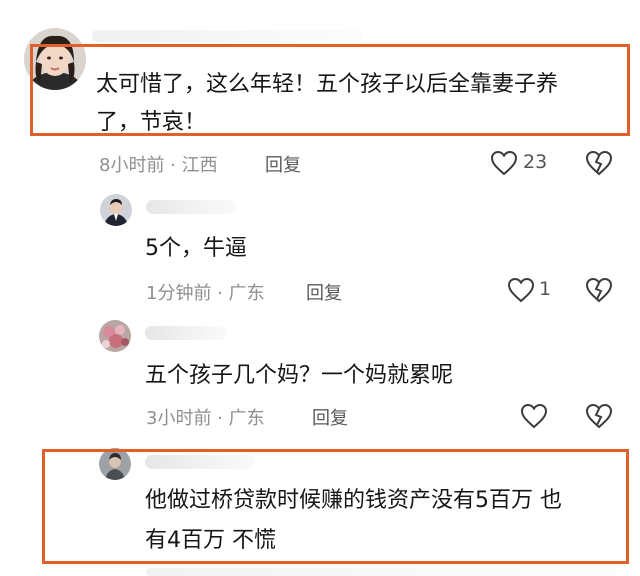 The width and height of the screenshot is (640, 576). Describe the element at coordinates (381, 572) in the screenshot. I see `cut-off-meta-row` at that location.